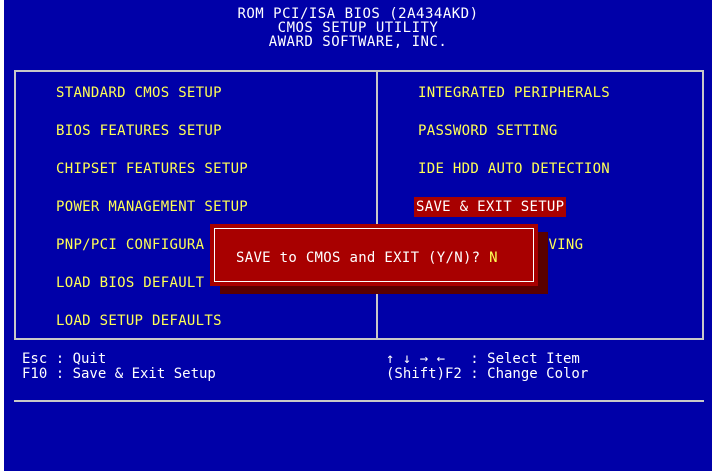 Image resolution: width=720 pixels, height=475 pixels. What do you see at coordinates (358, 14) in the screenshot?
I see `bios-version-title: ROM PCI/ISA BIOS (2A434AKD)` at bounding box center [358, 14].